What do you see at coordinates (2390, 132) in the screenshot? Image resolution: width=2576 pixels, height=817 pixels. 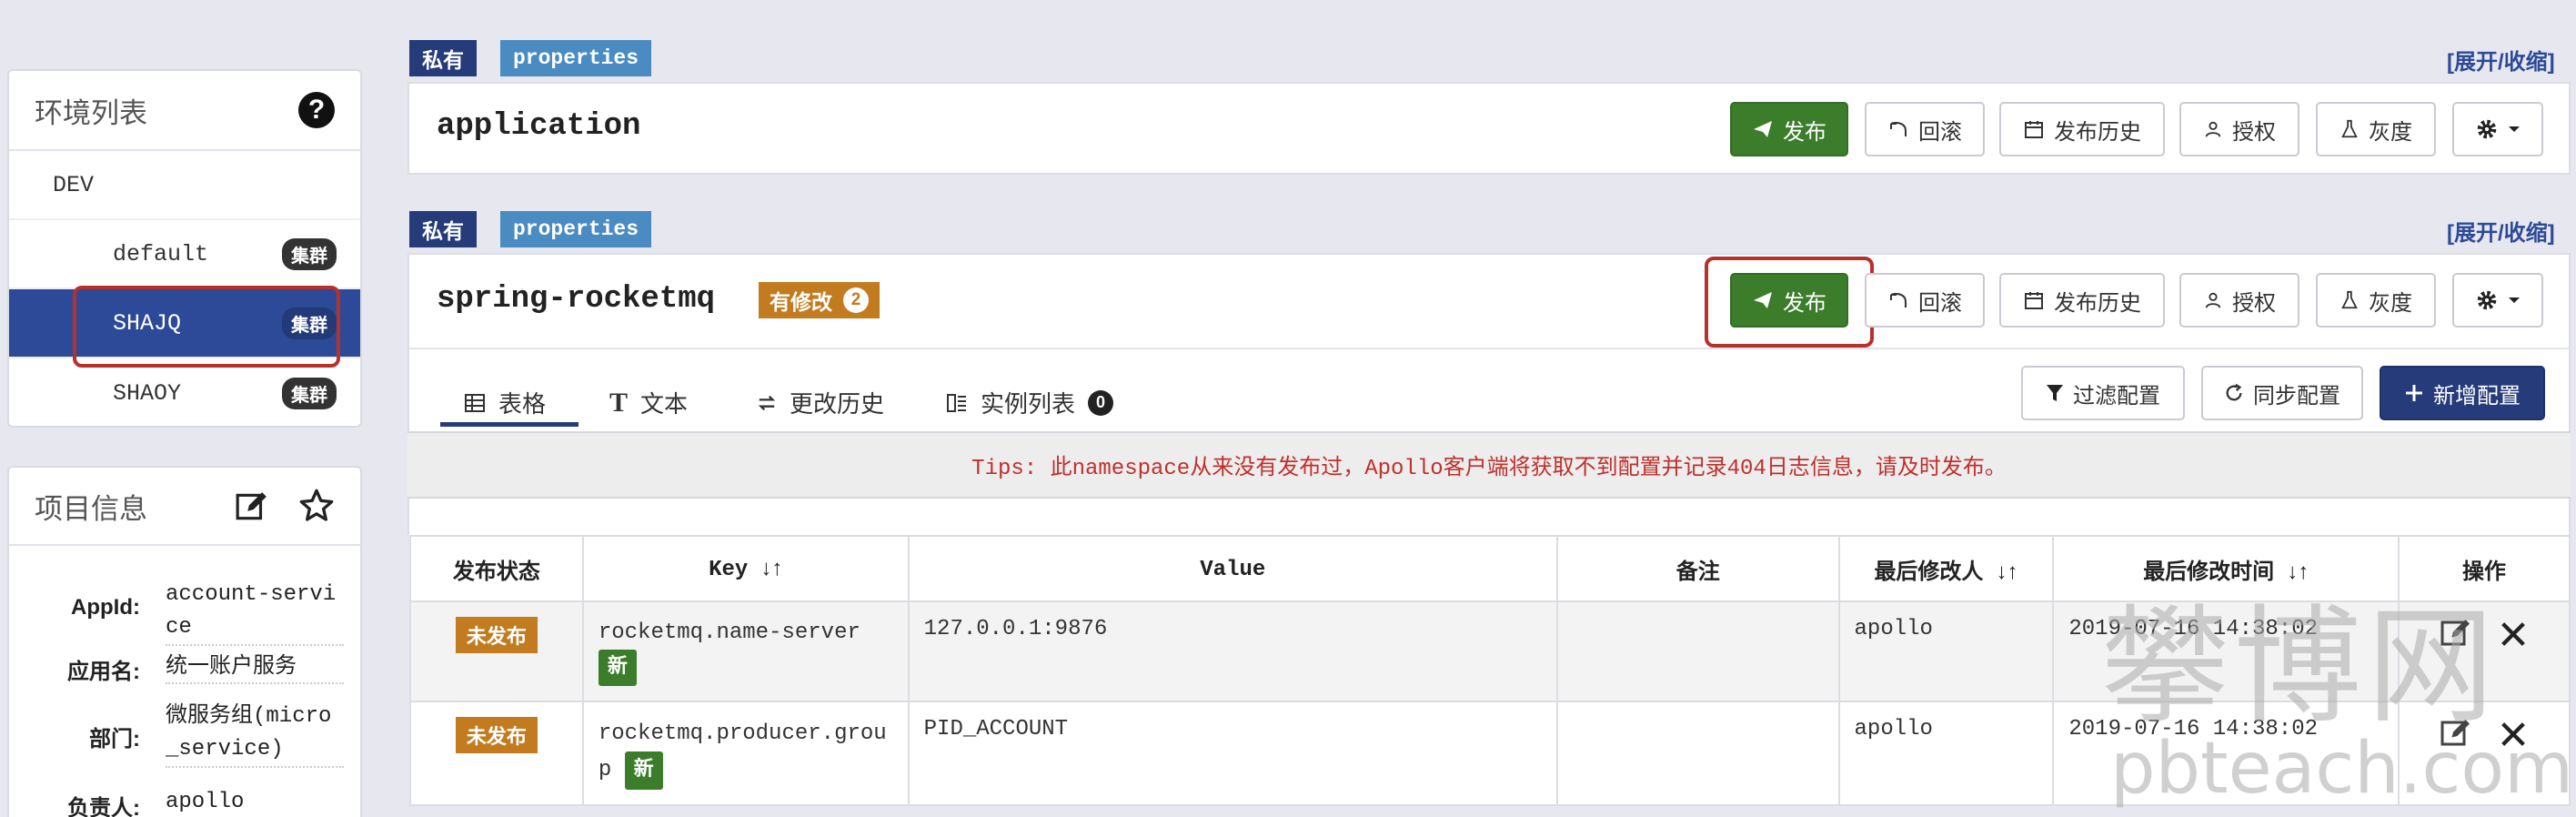 I see `gray-label: 灰度` at bounding box center [2390, 132].